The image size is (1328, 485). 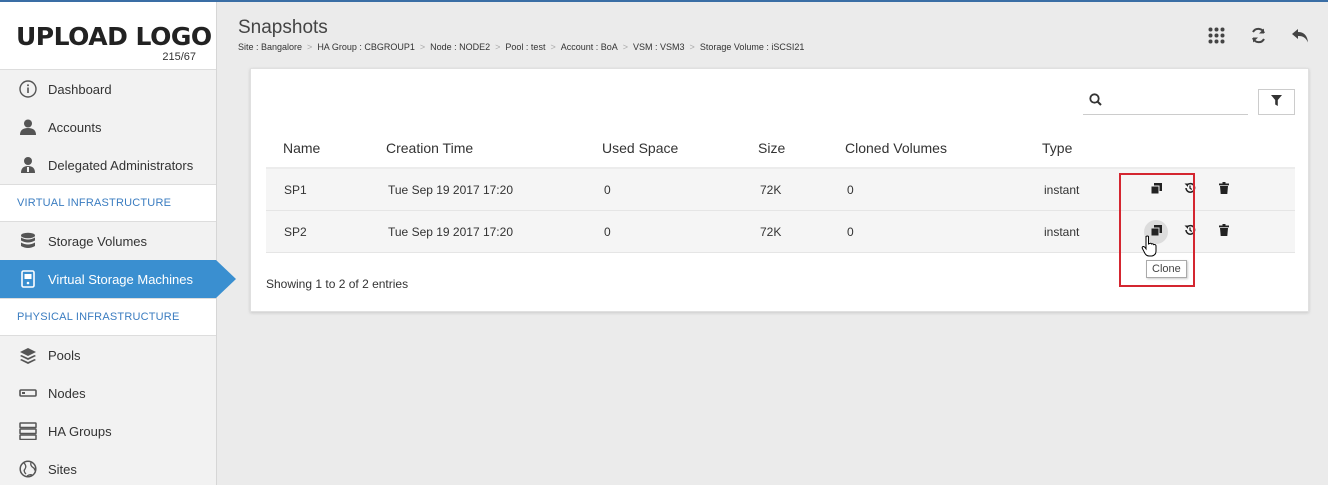 I want to click on user-icon, so click(x=28, y=127).